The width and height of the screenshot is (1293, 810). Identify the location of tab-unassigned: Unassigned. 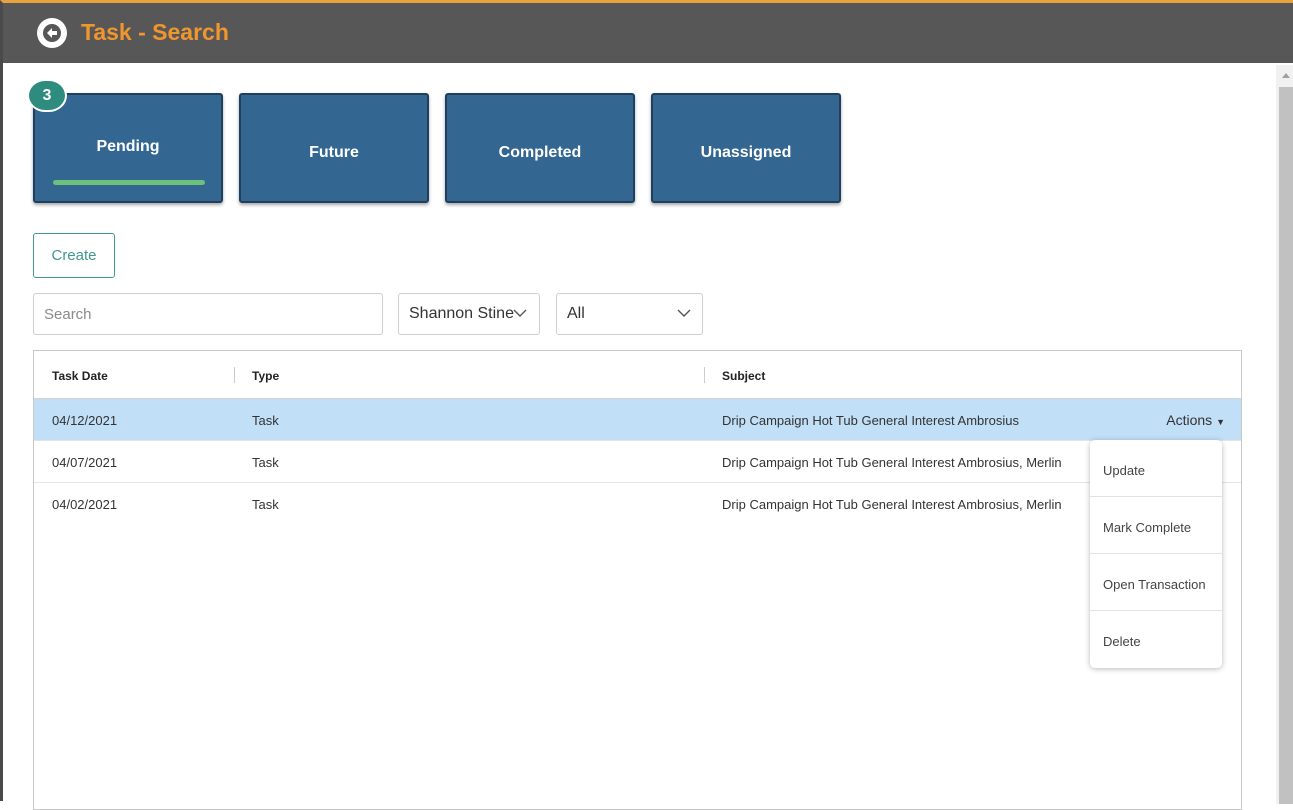
(746, 148).